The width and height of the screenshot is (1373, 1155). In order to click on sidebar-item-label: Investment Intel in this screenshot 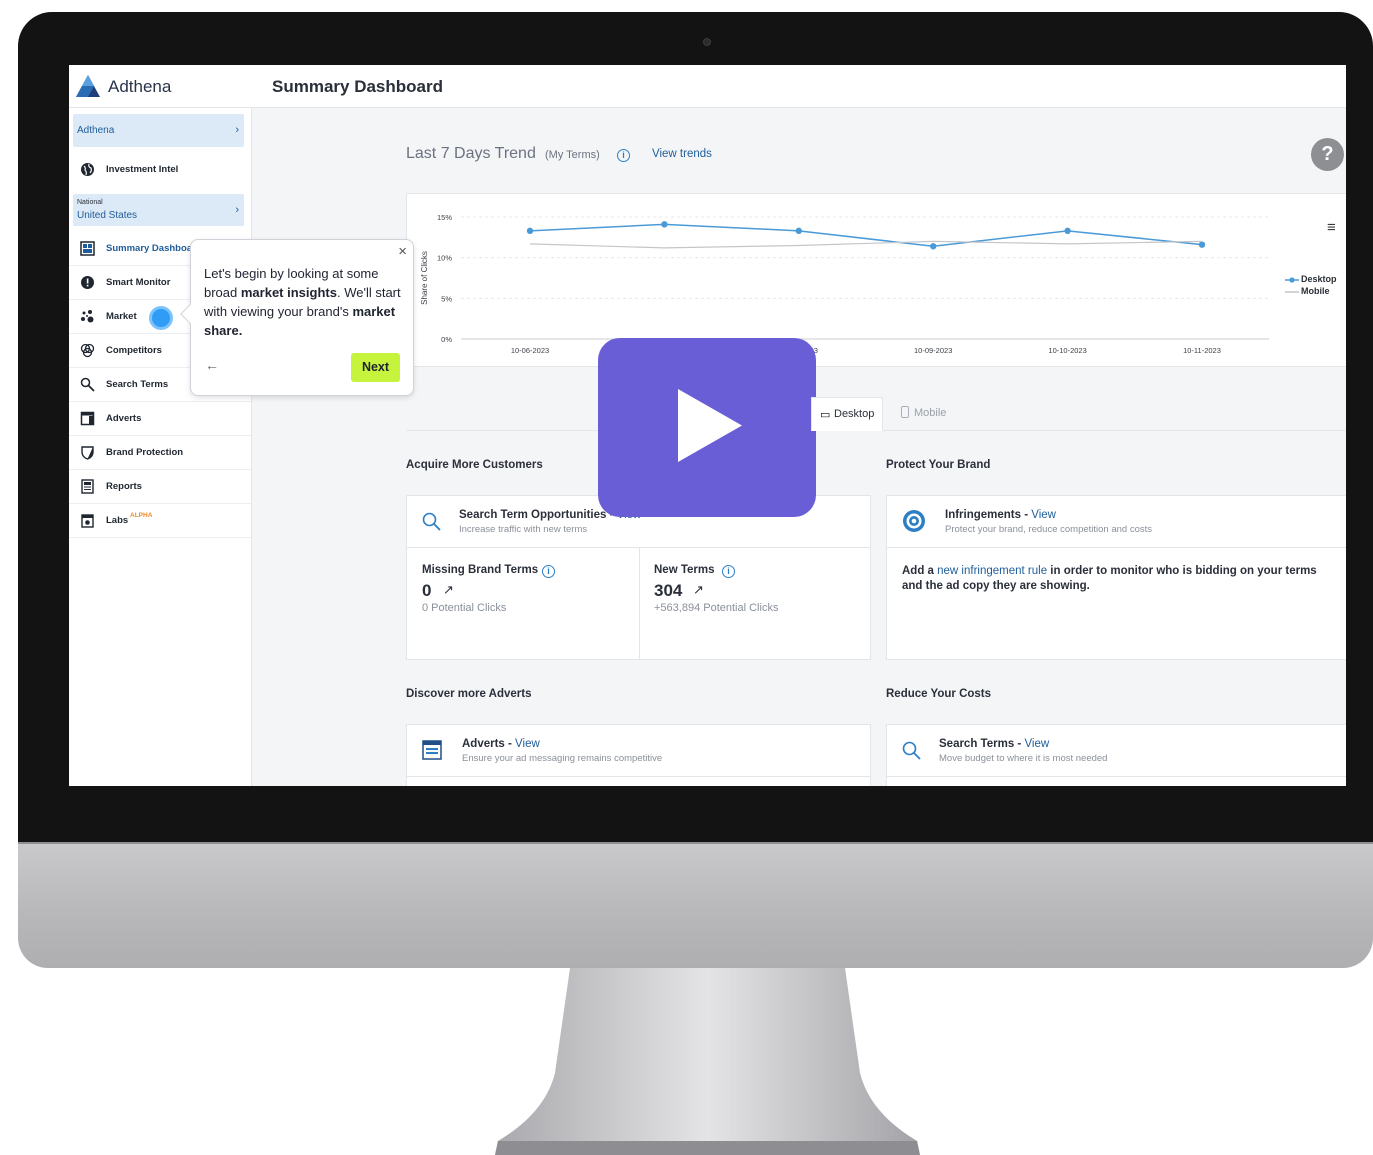, I will do `click(142, 169)`.